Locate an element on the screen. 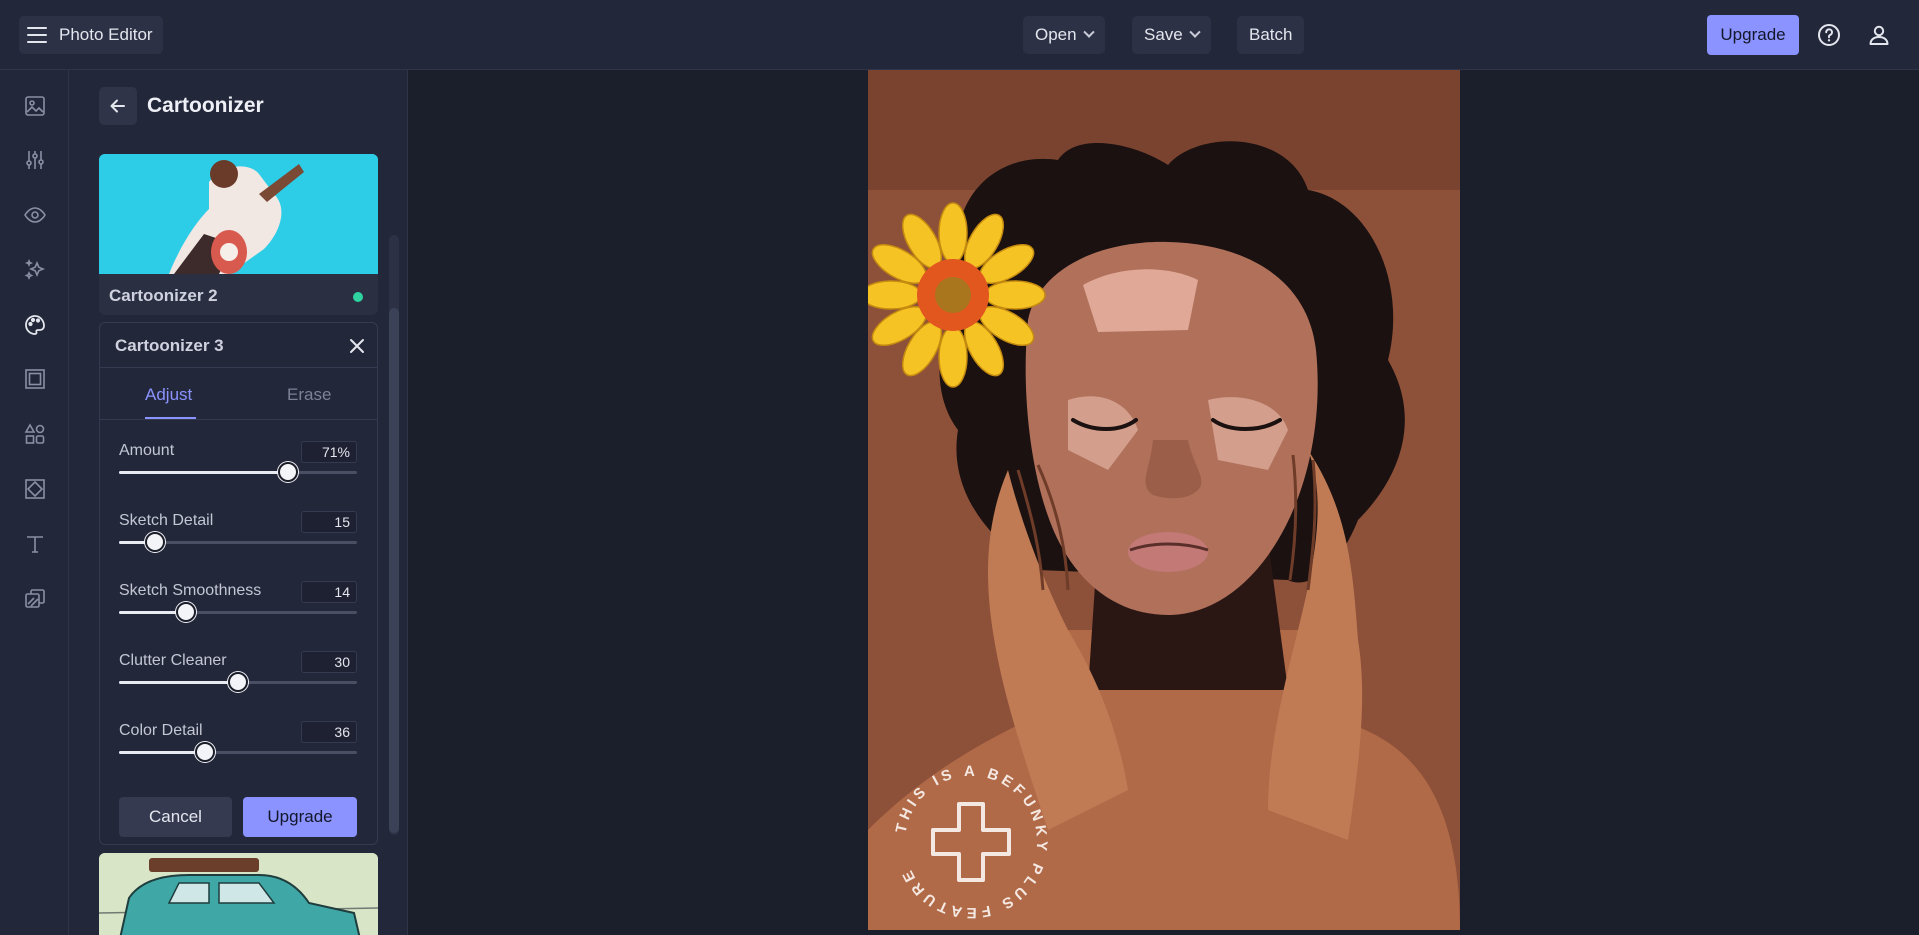  preset-card-next is located at coordinates (238, 894).